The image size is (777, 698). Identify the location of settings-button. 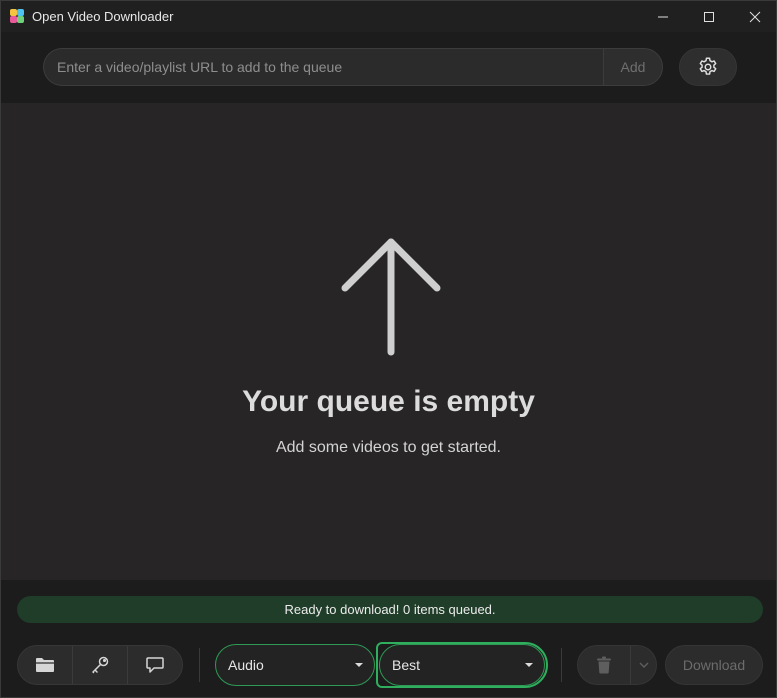
(708, 67).